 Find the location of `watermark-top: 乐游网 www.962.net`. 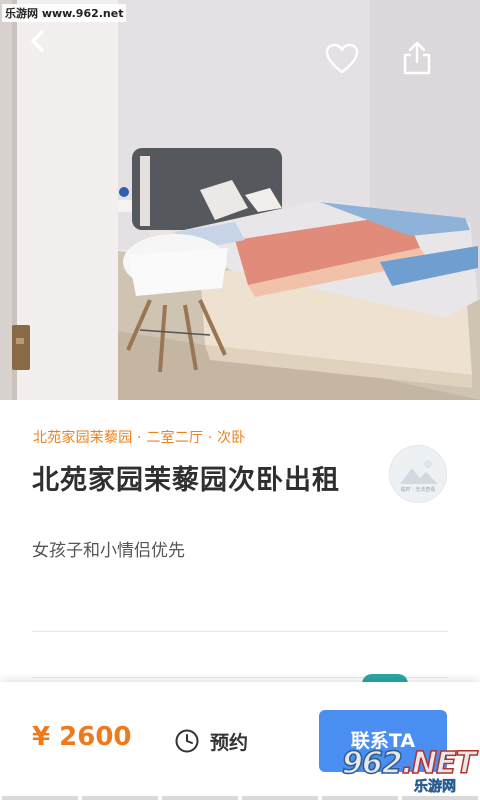

watermark-top: 乐游网 www.962.net is located at coordinates (64, 13).